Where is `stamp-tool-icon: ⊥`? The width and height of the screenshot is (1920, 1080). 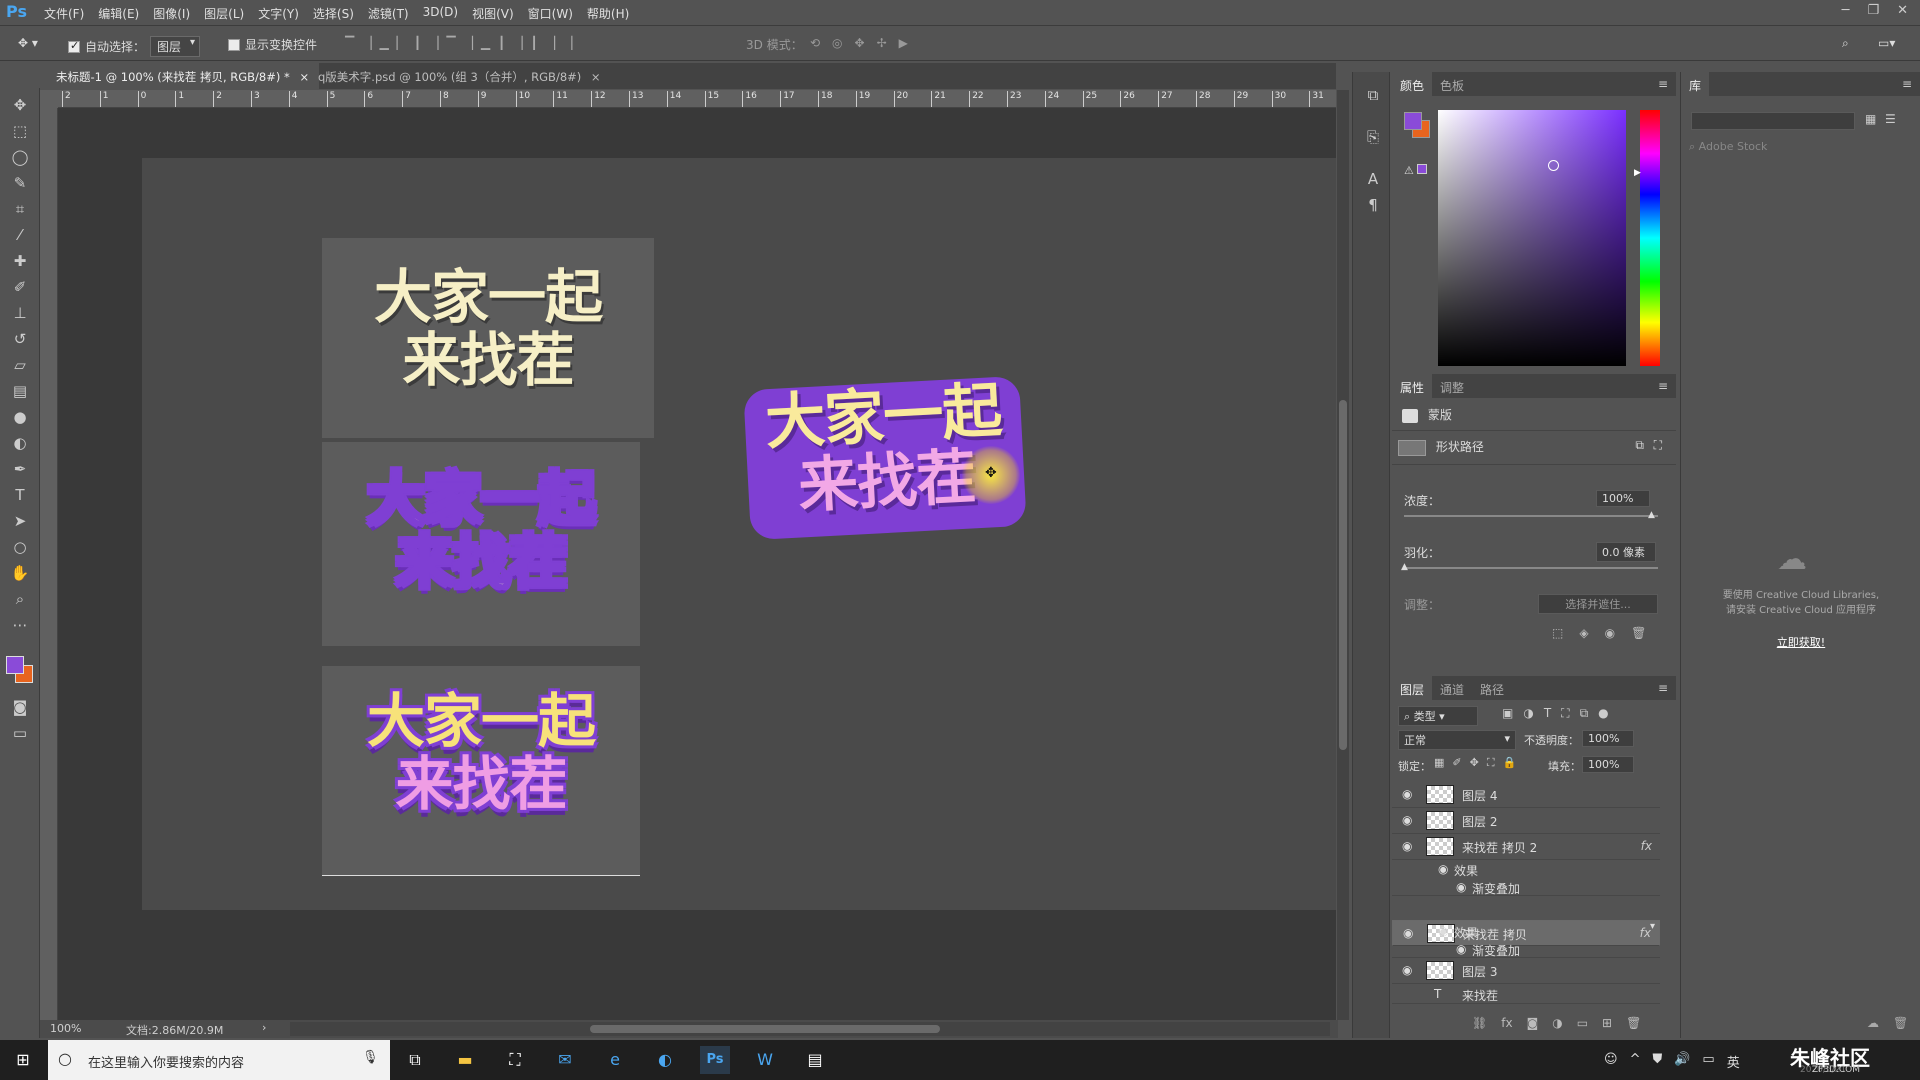 stamp-tool-icon: ⊥ is located at coordinates (20, 313).